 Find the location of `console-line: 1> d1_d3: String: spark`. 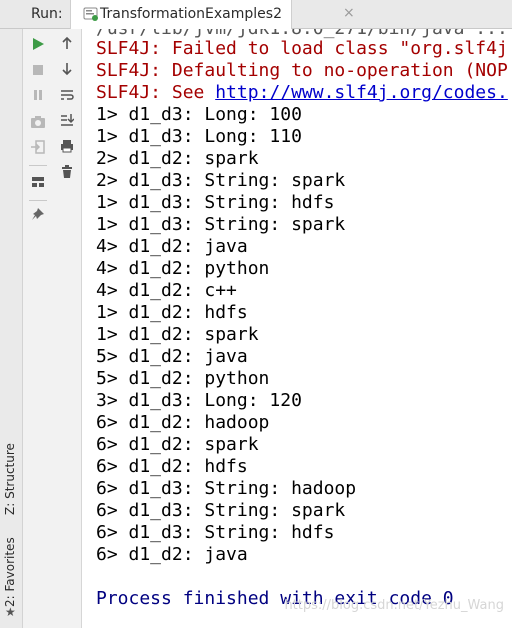

console-line: 1> d1_d3: String: spark is located at coordinates (221, 224).